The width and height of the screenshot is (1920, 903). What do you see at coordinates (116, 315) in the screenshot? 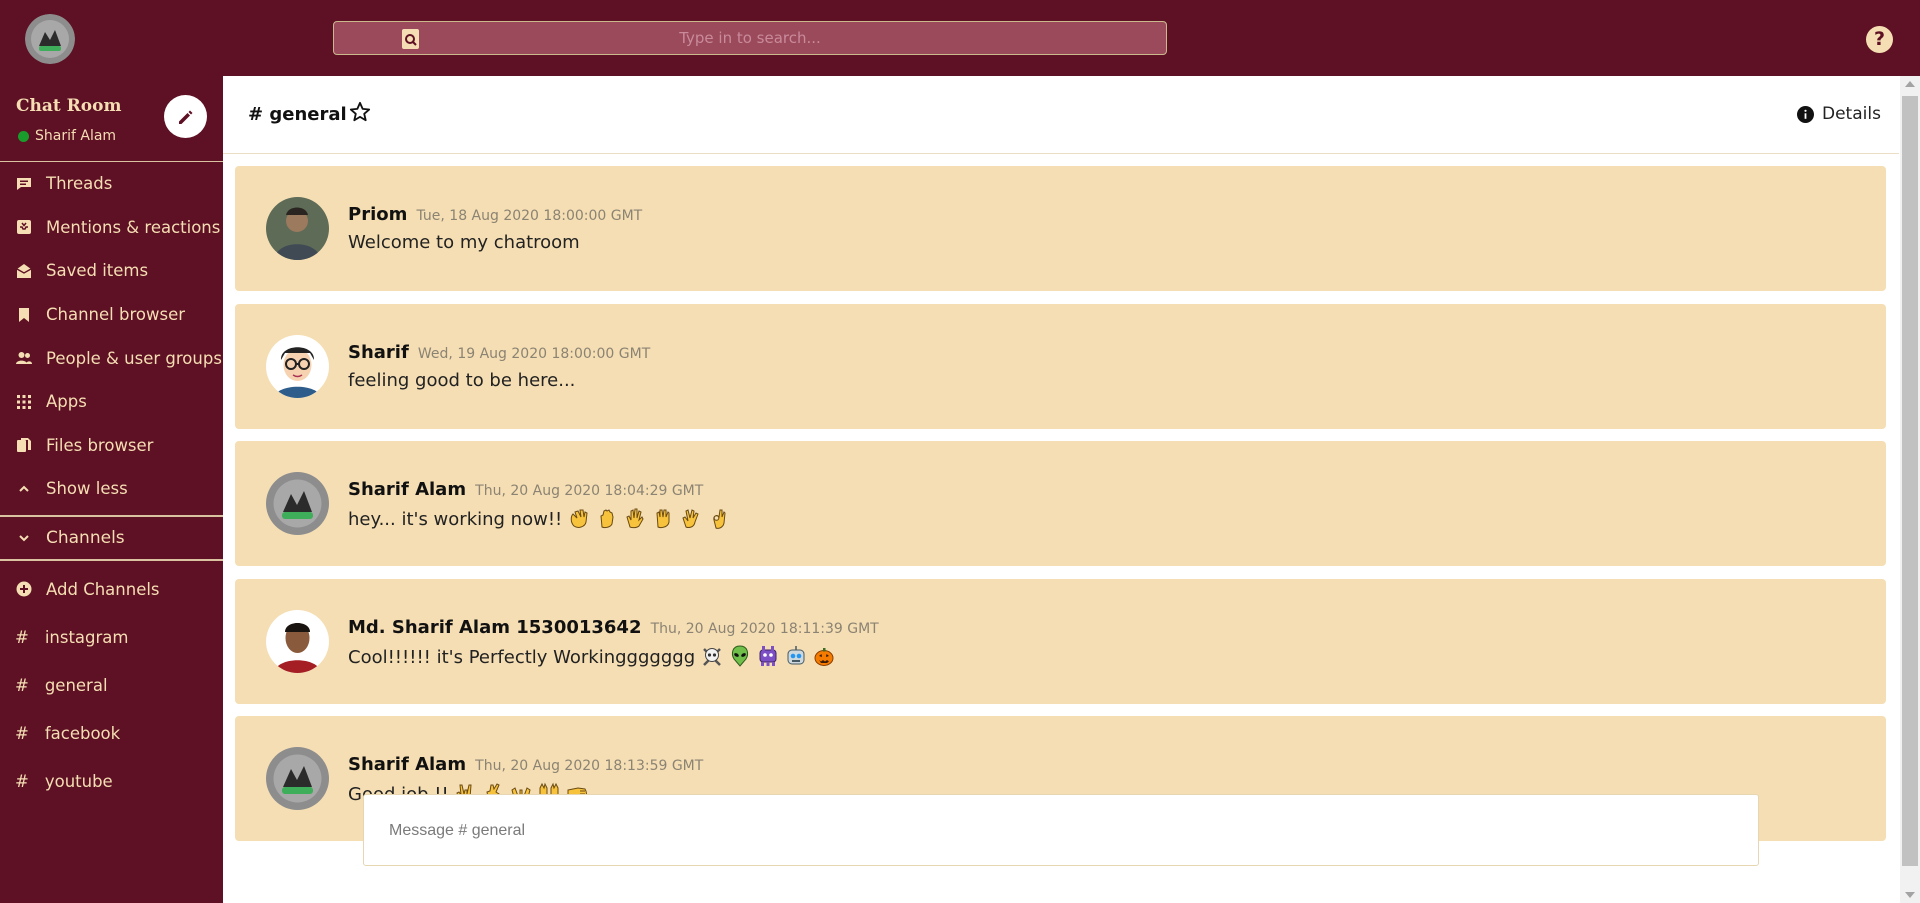
I see `sidebar-item-label: Channel browser` at bounding box center [116, 315].